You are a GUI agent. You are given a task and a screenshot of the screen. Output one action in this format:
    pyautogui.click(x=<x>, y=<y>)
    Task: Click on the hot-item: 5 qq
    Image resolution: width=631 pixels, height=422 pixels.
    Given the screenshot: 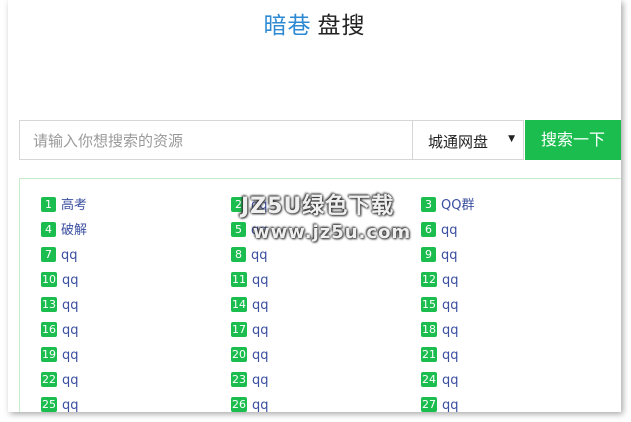 What is the action you would take?
    pyautogui.click(x=249, y=231)
    